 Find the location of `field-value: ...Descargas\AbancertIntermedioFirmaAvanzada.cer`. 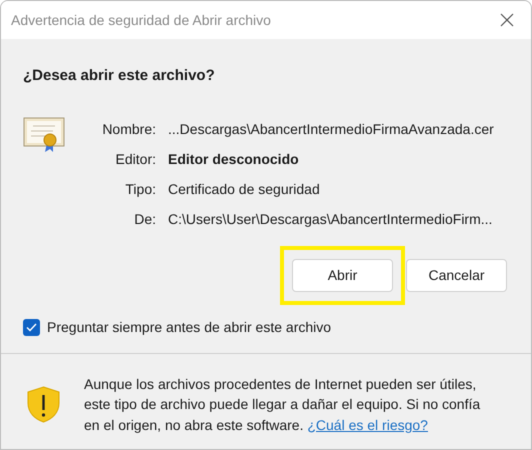

field-value: ...Descargas\AbancertIntermedioFirmaAvanzada.cer is located at coordinates (331, 129).